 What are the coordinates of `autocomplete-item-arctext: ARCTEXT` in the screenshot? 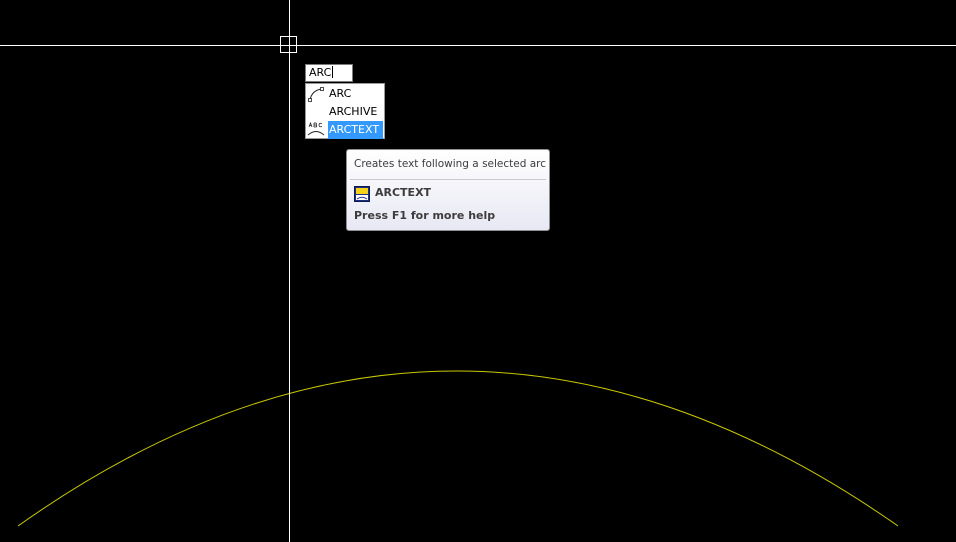 It's located at (345, 130).